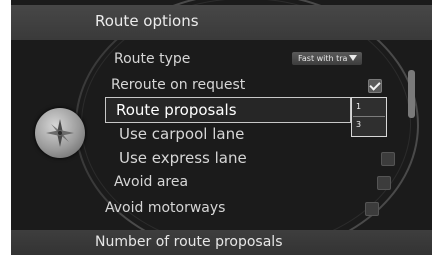 The image size is (443, 255). I want to click on route-proposals-label: Route proposals, so click(176, 110).